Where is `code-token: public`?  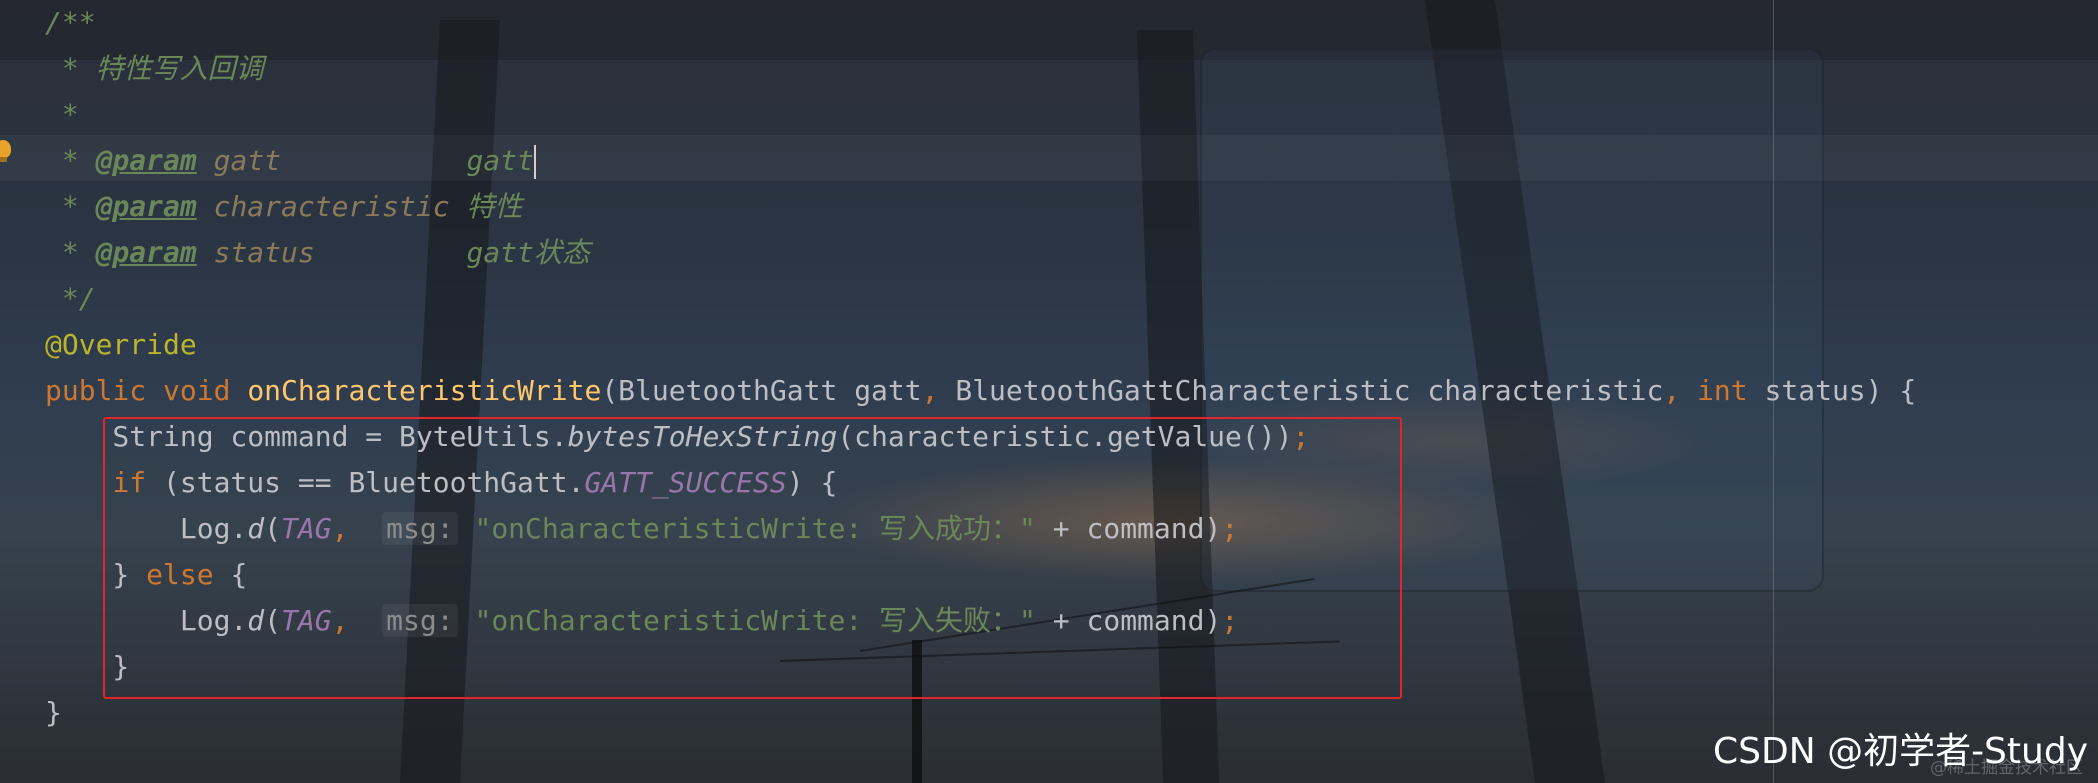 code-token: public is located at coordinates (96, 390).